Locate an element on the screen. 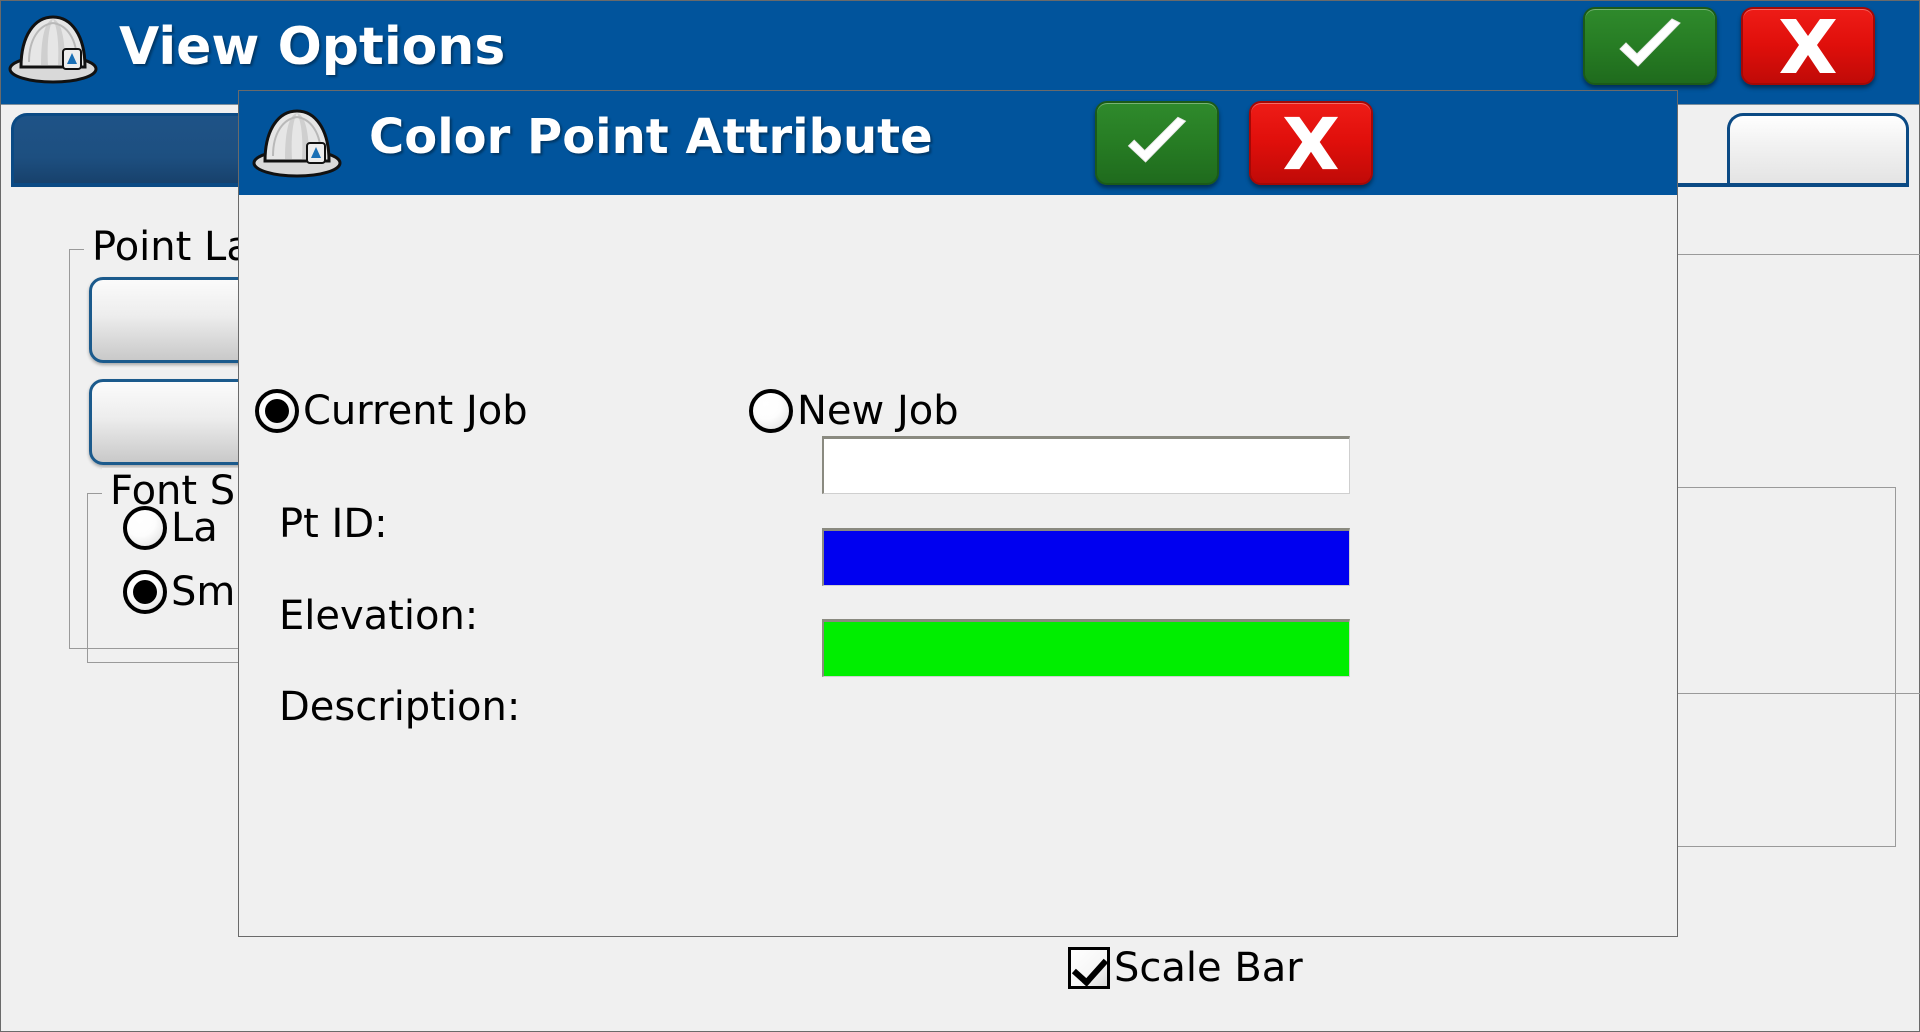 This screenshot has width=1920, height=1032. elevation-label: Elevation: is located at coordinates (379, 616).